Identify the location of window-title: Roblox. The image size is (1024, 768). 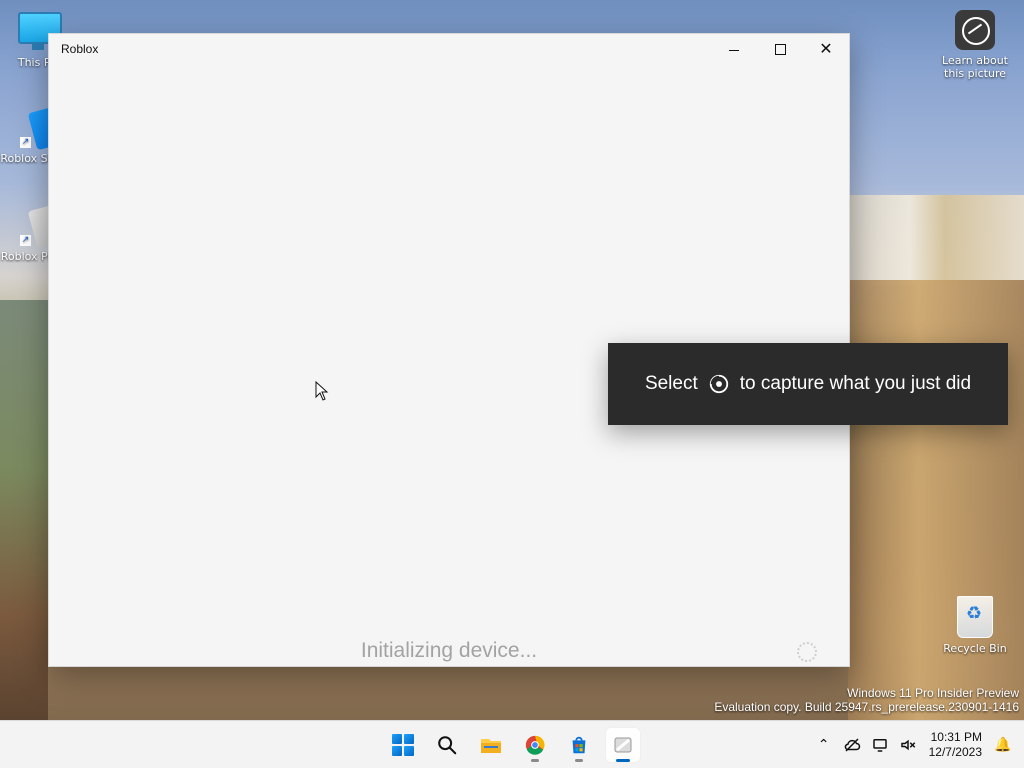
(80, 49).